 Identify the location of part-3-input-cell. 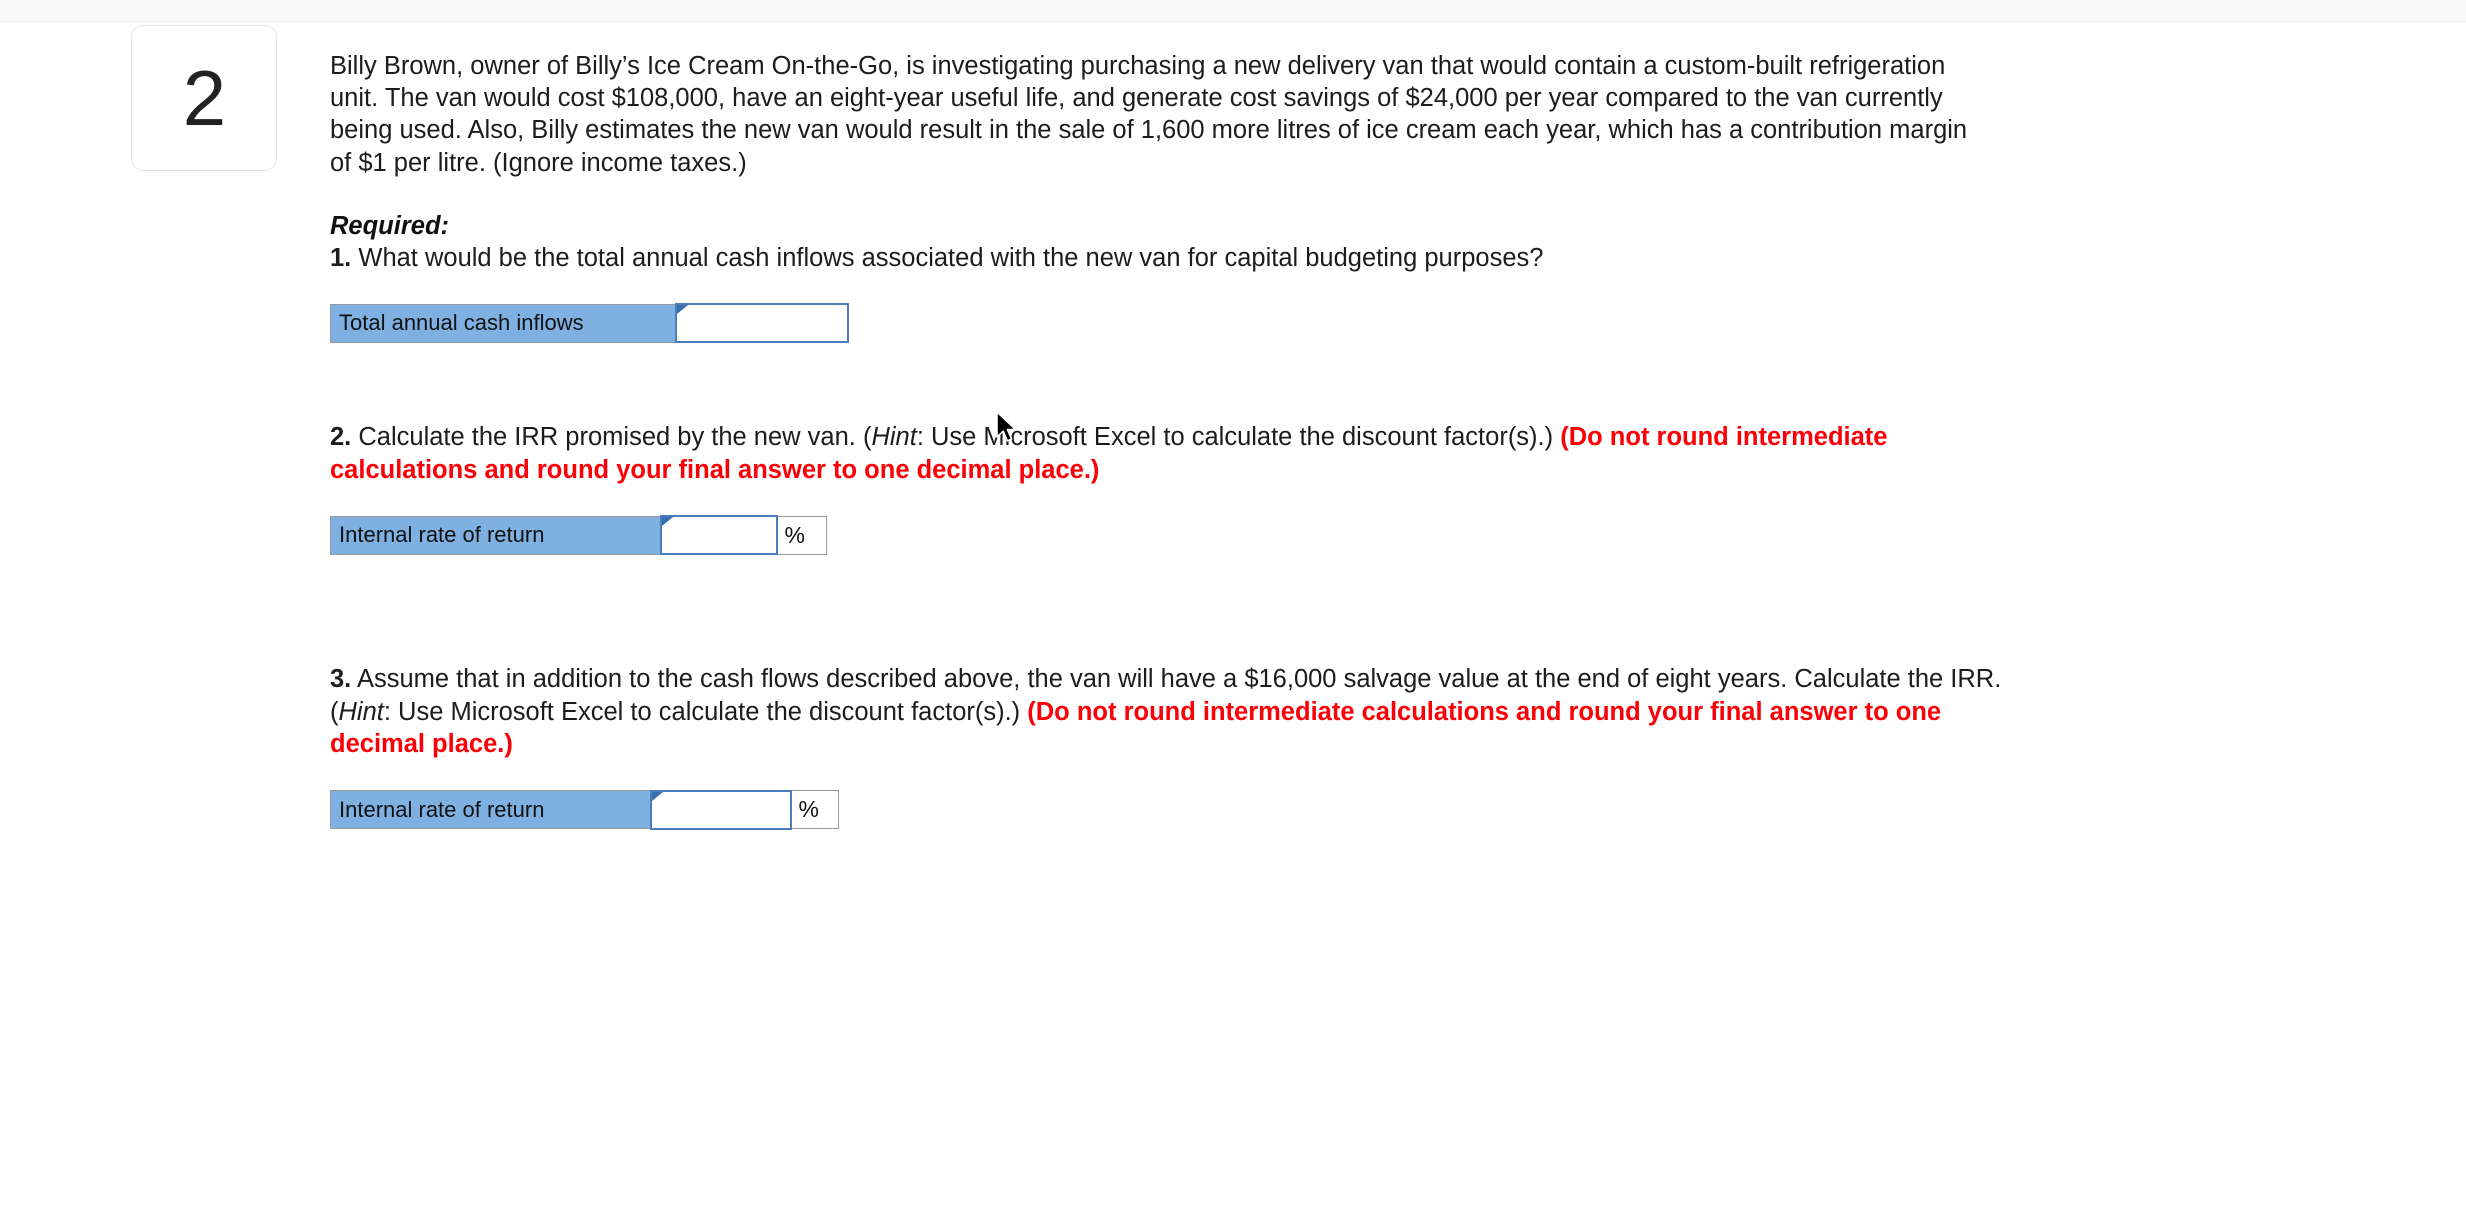
(720, 809).